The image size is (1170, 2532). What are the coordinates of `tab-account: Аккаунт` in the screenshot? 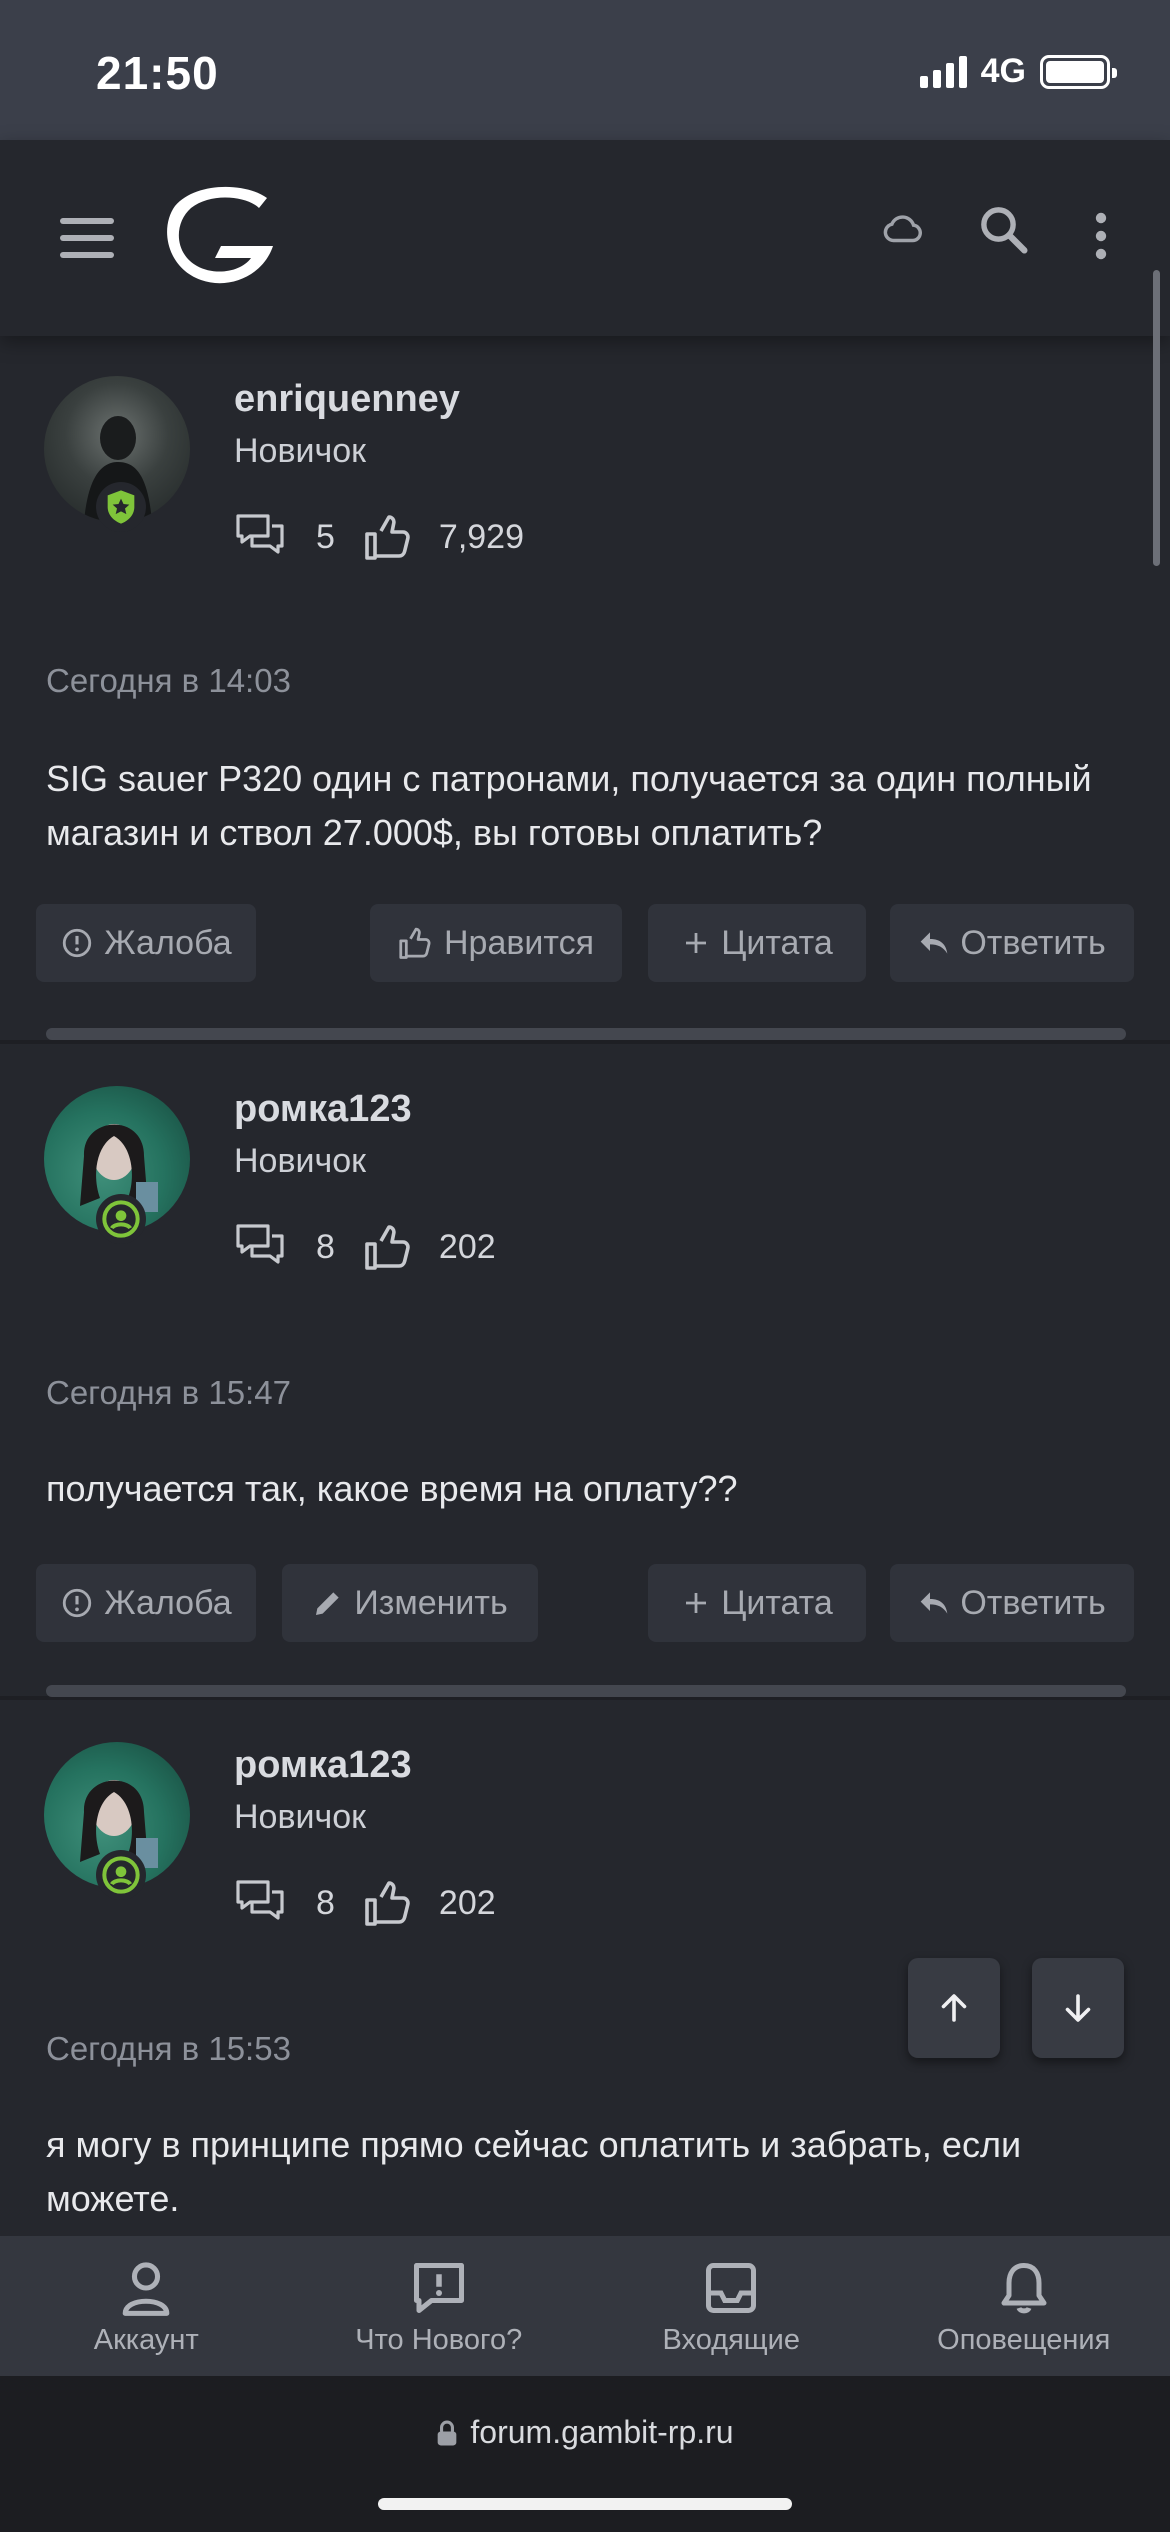 It's located at (146, 2306).